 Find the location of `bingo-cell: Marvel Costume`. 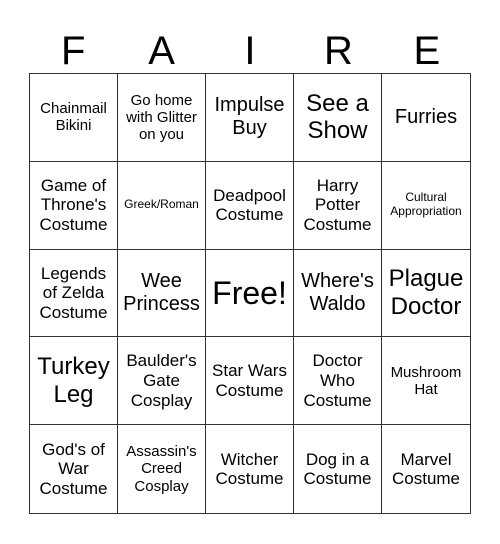

bingo-cell: Marvel Costume is located at coordinates (426, 469).